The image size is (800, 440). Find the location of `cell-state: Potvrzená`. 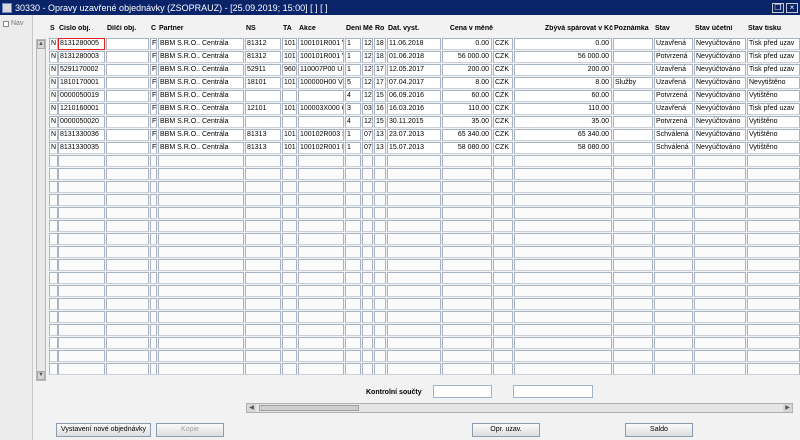

cell-state: Potvrzená is located at coordinates (673, 122).